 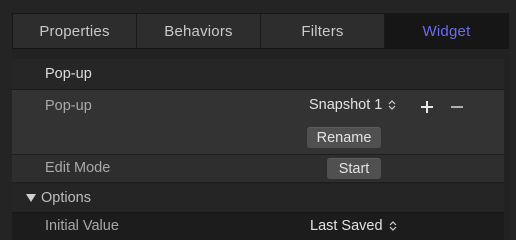 I want to click on plus-icon, so click(x=427, y=107).